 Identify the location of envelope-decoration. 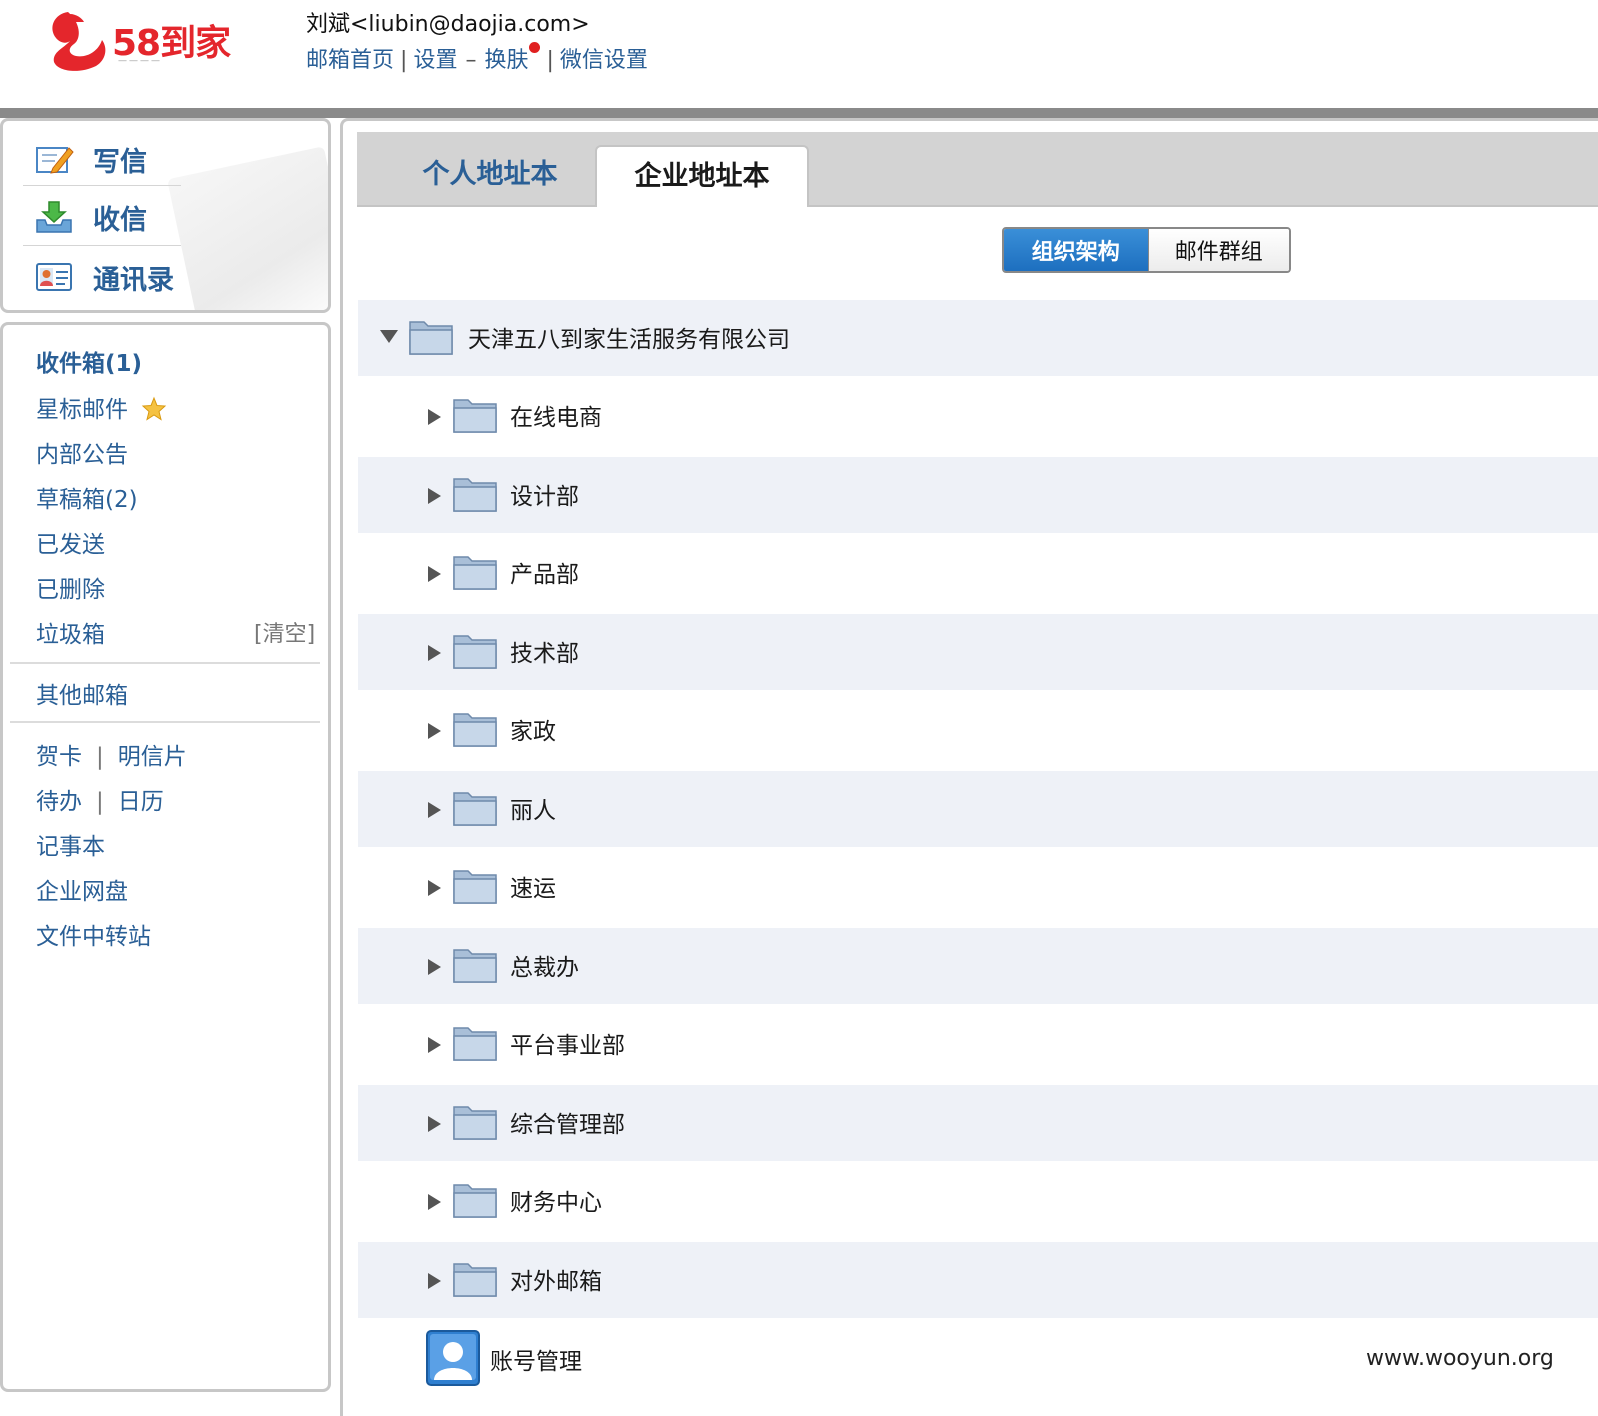
(247, 228).